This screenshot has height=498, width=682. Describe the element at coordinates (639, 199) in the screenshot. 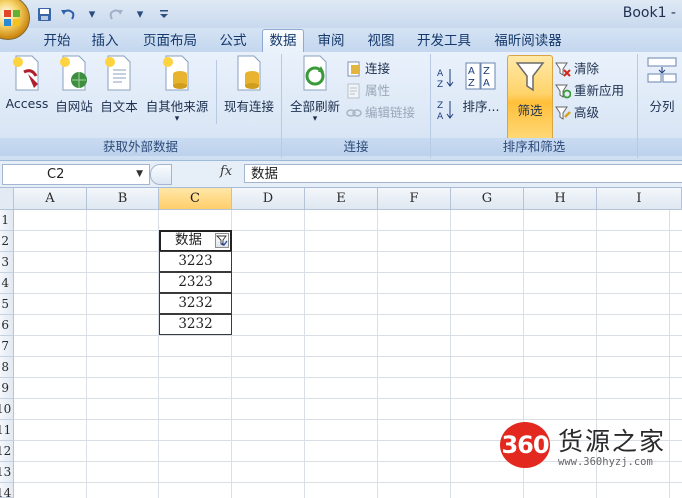

I see `column-header-i: I` at that location.